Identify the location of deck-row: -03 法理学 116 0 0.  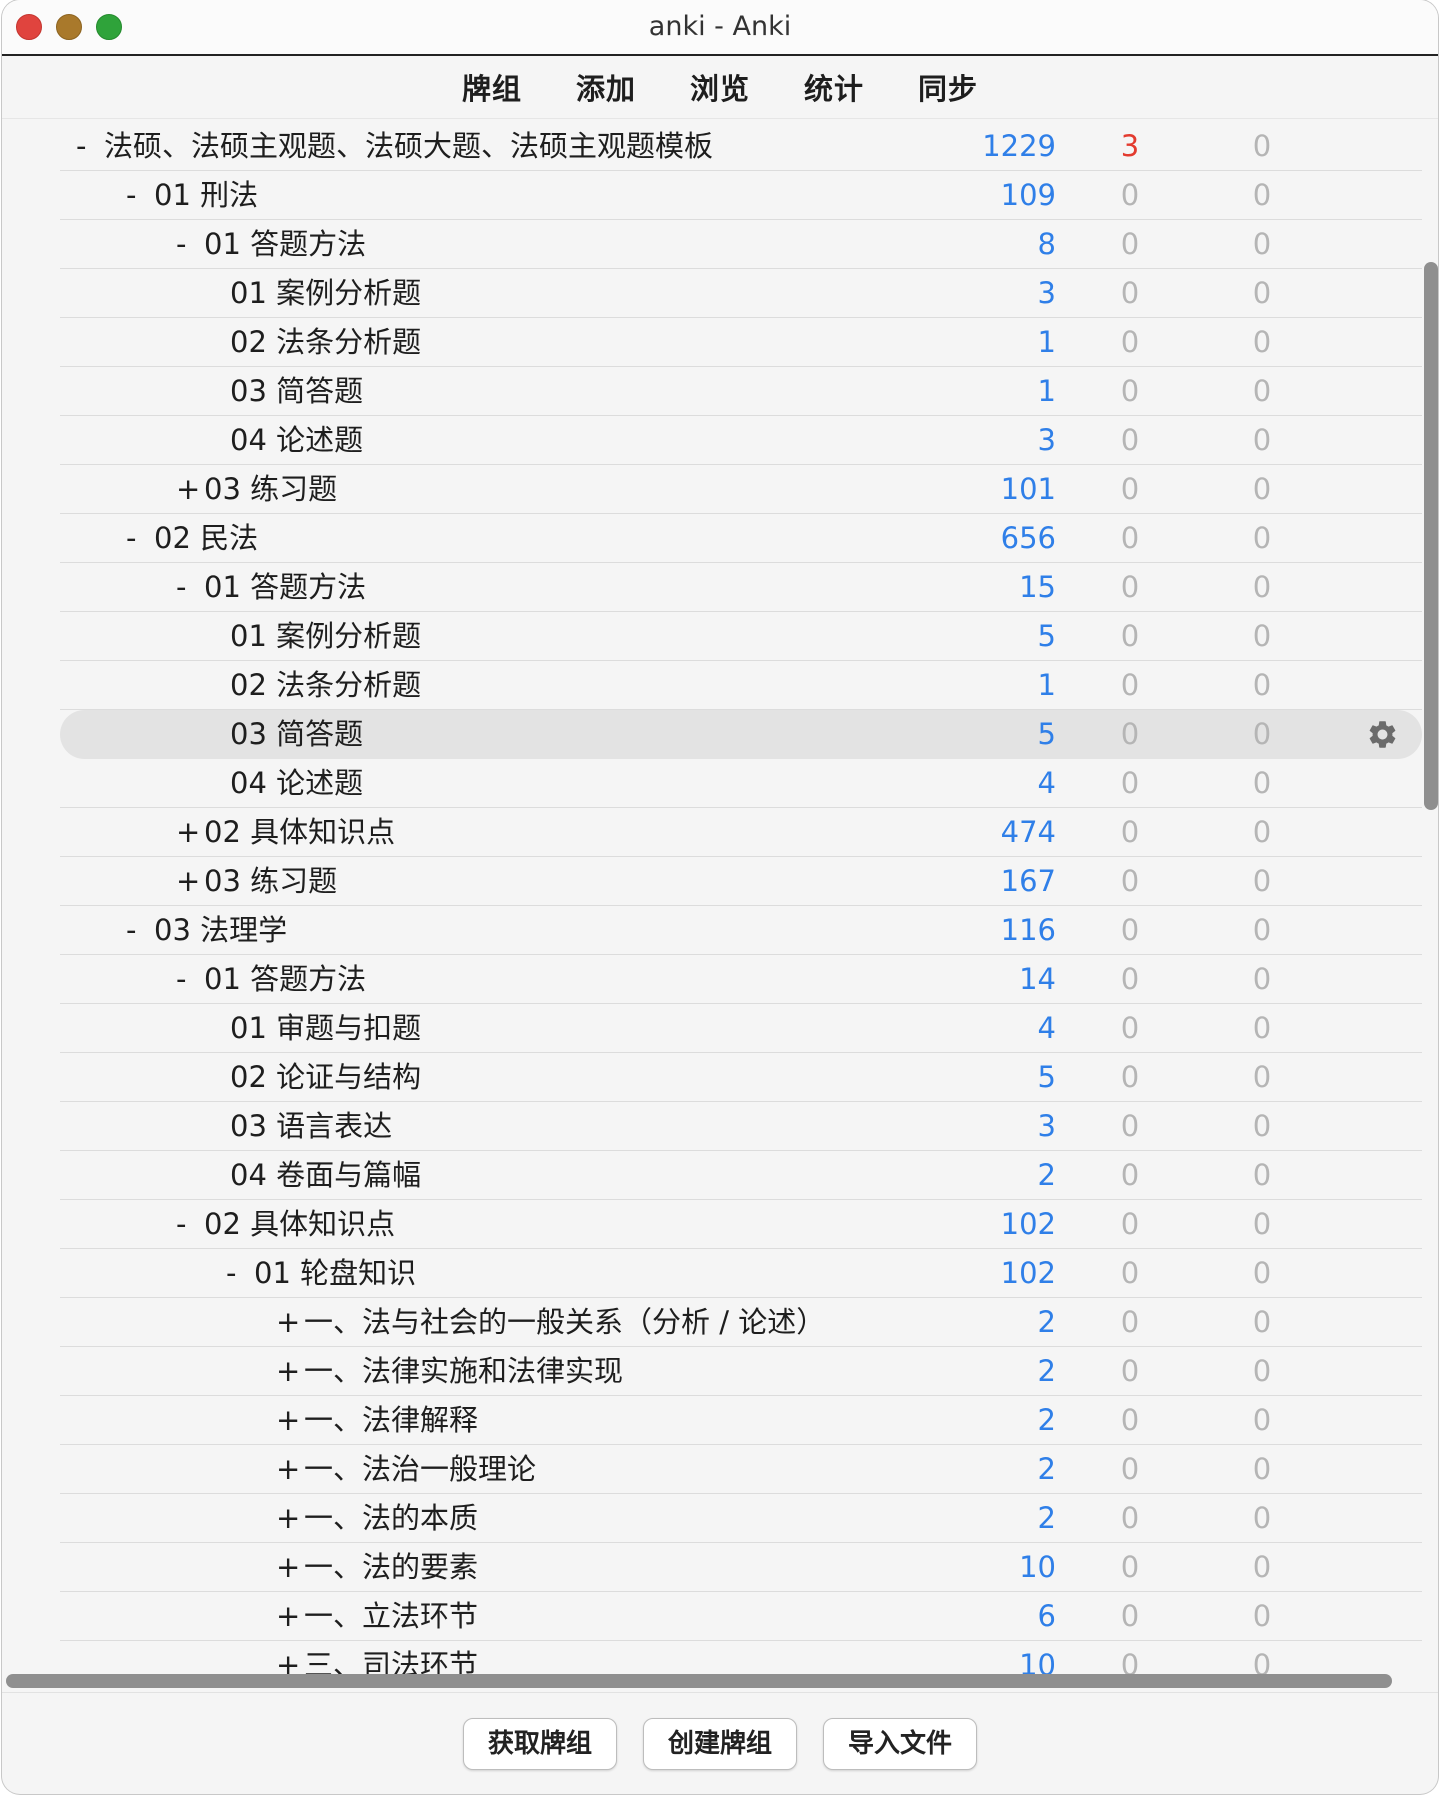
(741, 930).